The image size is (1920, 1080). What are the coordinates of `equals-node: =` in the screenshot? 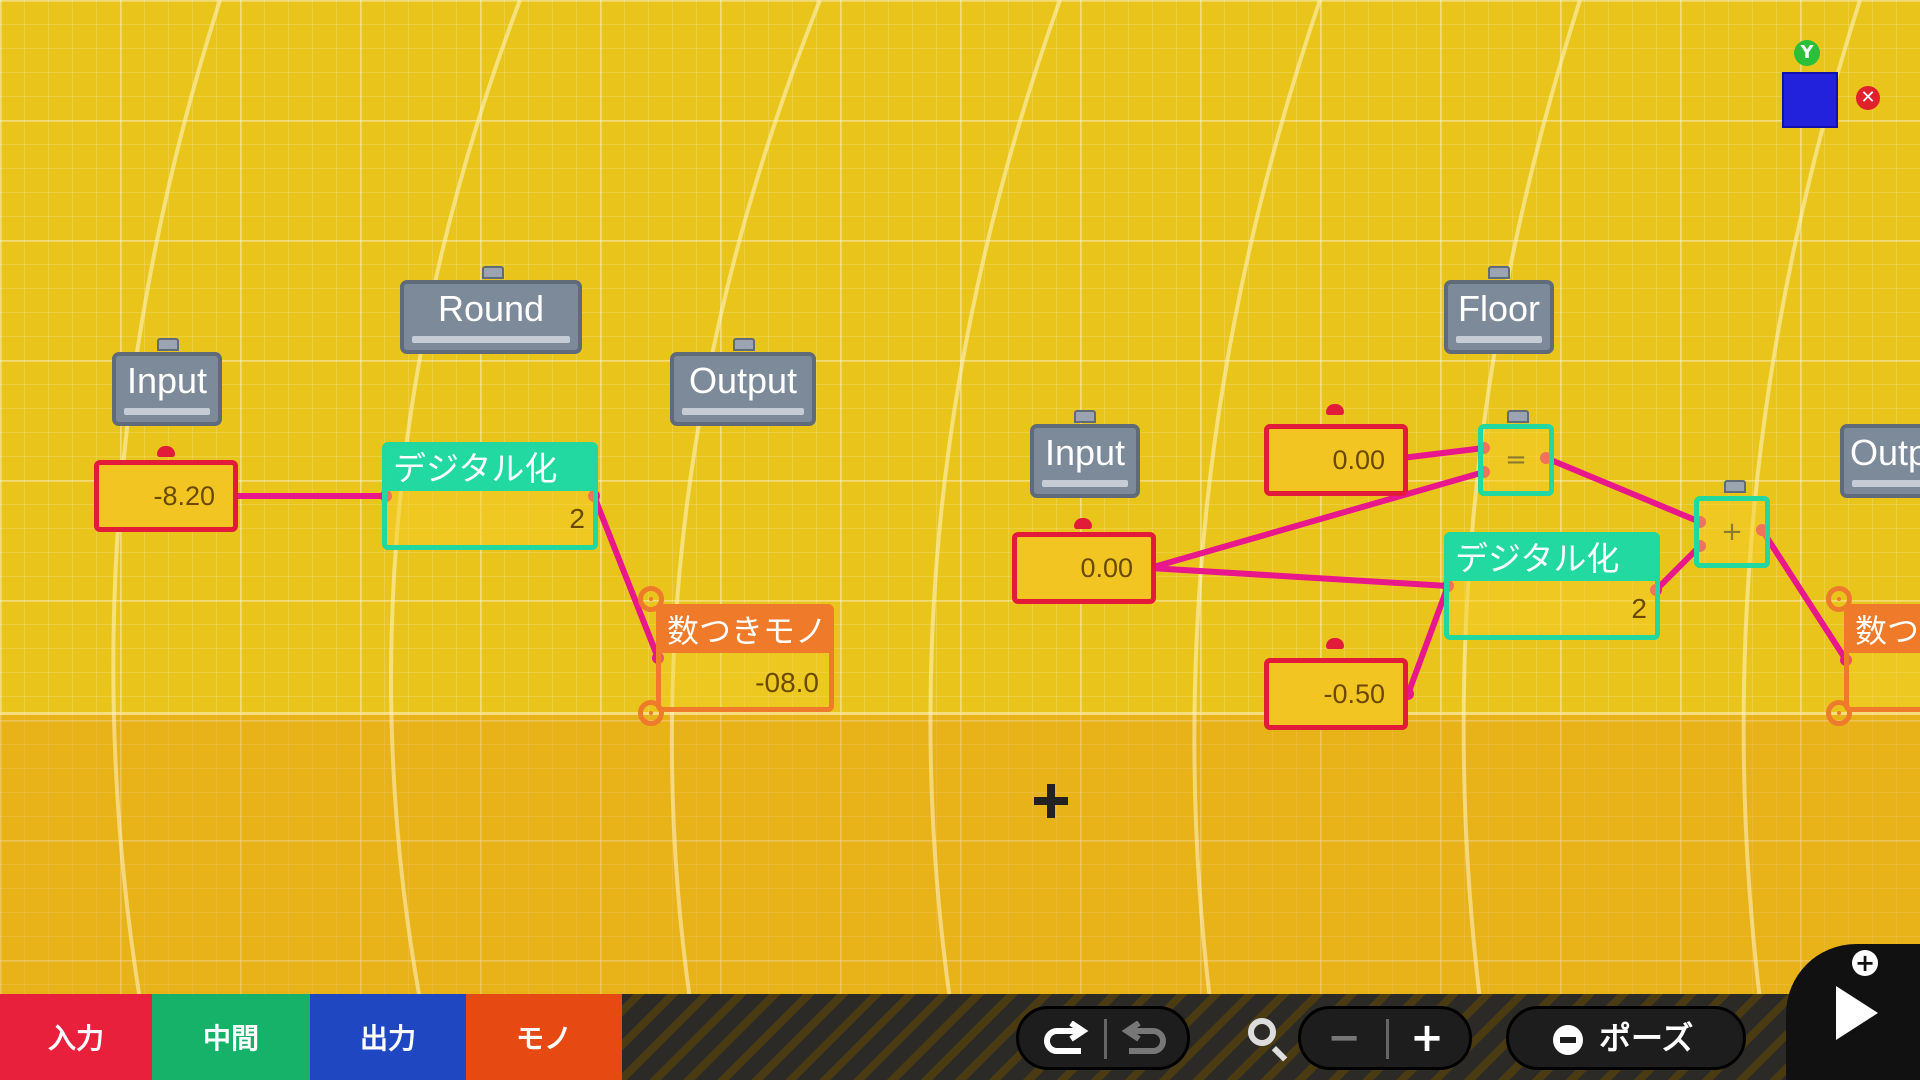 It's located at (1516, 460).